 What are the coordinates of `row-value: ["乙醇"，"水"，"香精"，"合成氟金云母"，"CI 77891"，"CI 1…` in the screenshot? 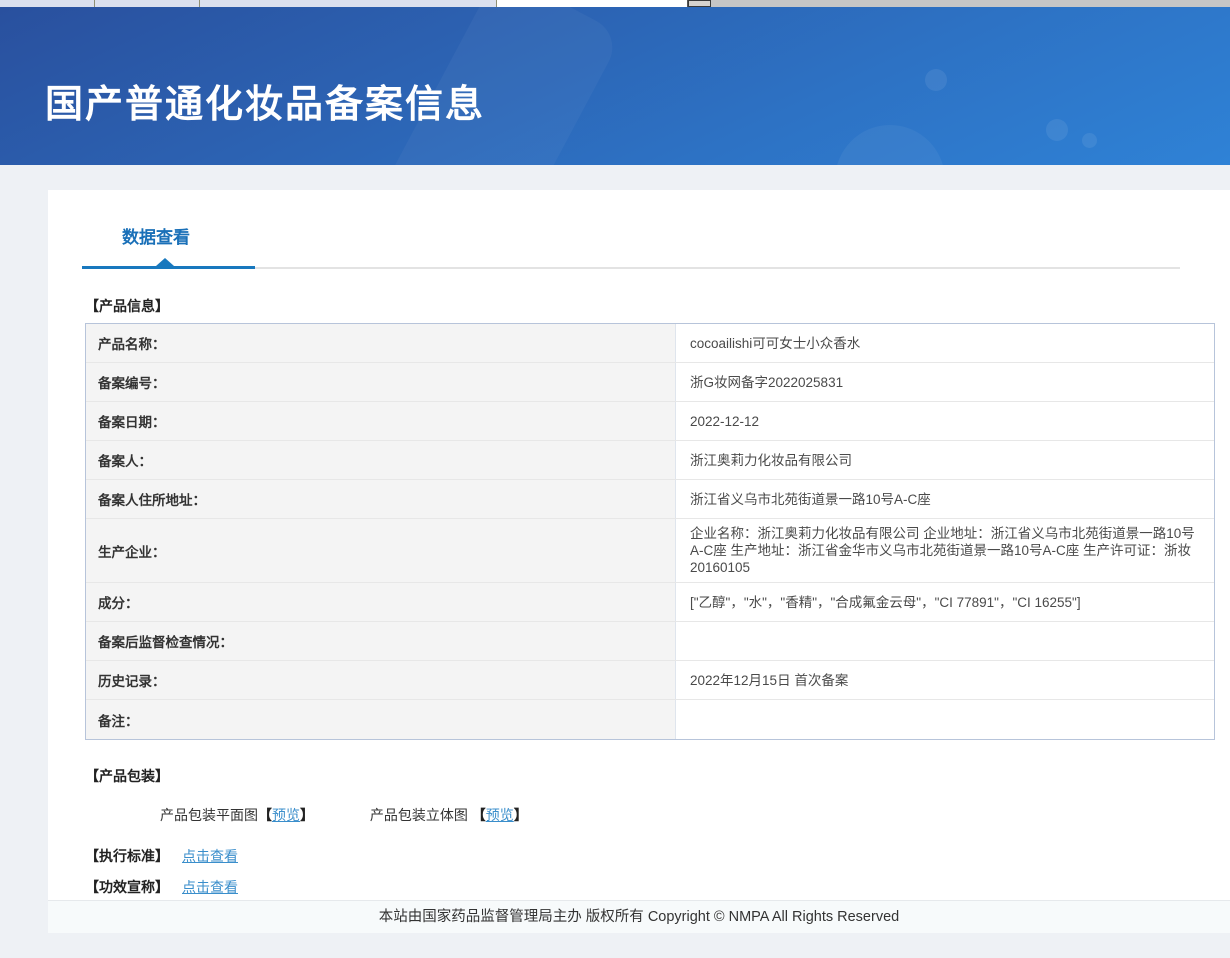 It's located at (885, 602).